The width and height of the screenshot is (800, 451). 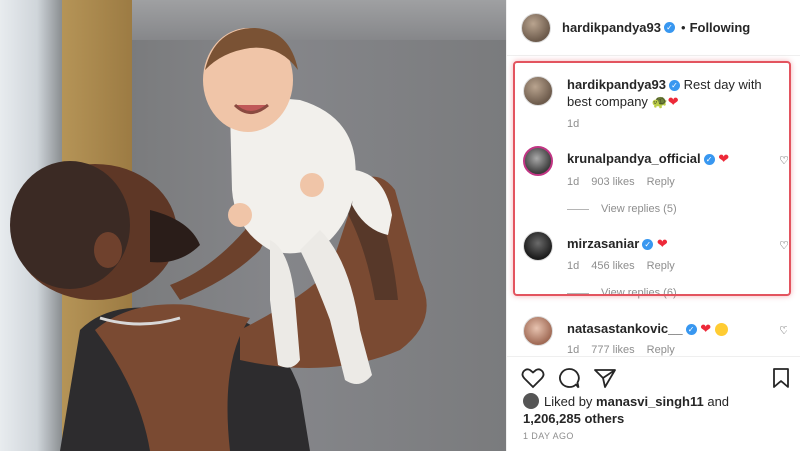 I want to click on author-username: hardikpandya93, so click(x=611, y=27).